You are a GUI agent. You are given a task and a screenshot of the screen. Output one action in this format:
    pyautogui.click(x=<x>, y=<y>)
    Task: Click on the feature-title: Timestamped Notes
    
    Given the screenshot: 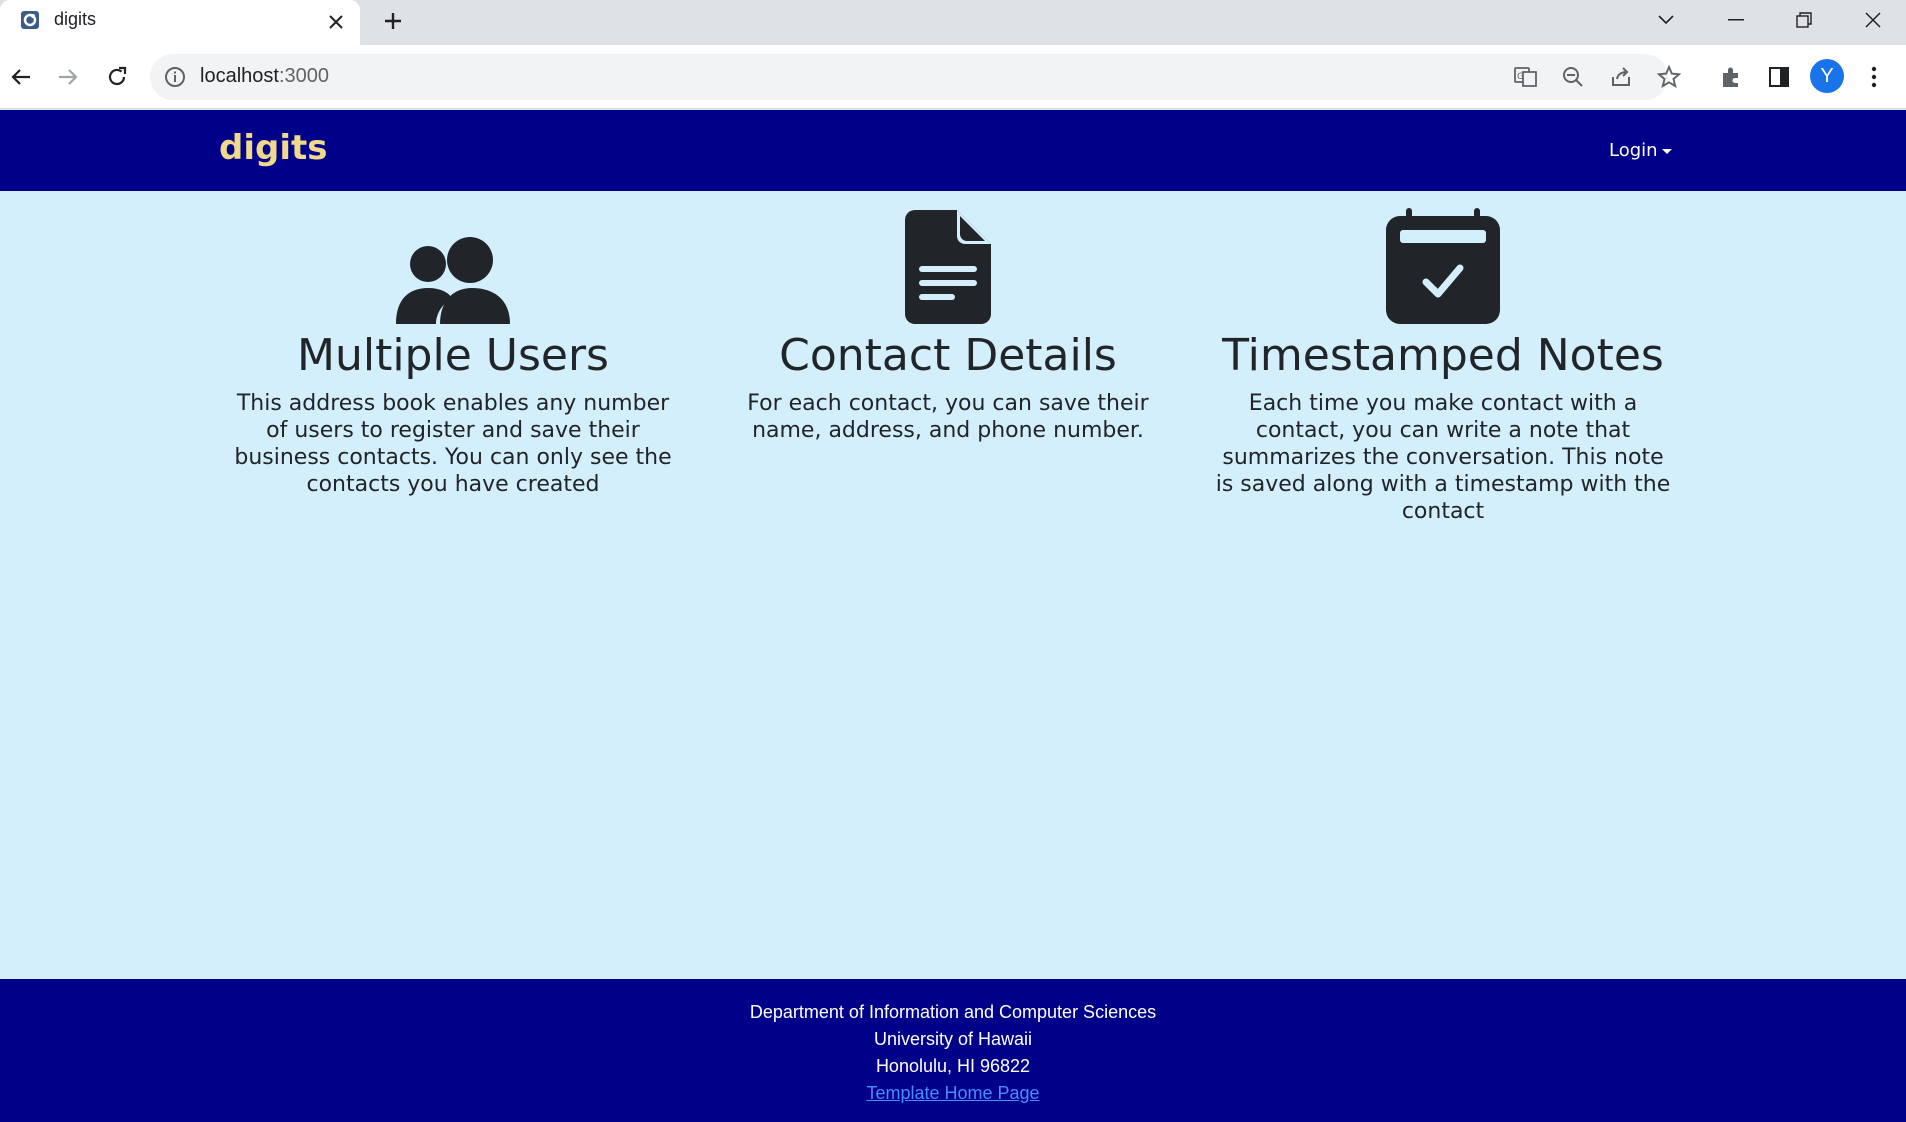 What is the action you would take?
    pyautogui.click(x=1443, y=355)
    